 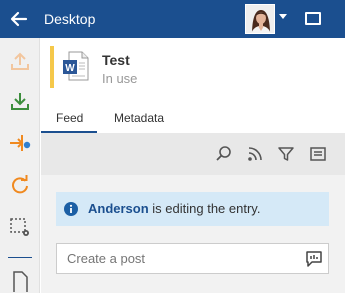 I want to click on info-message-text: is editing the entry., so click(x=204, y=208).